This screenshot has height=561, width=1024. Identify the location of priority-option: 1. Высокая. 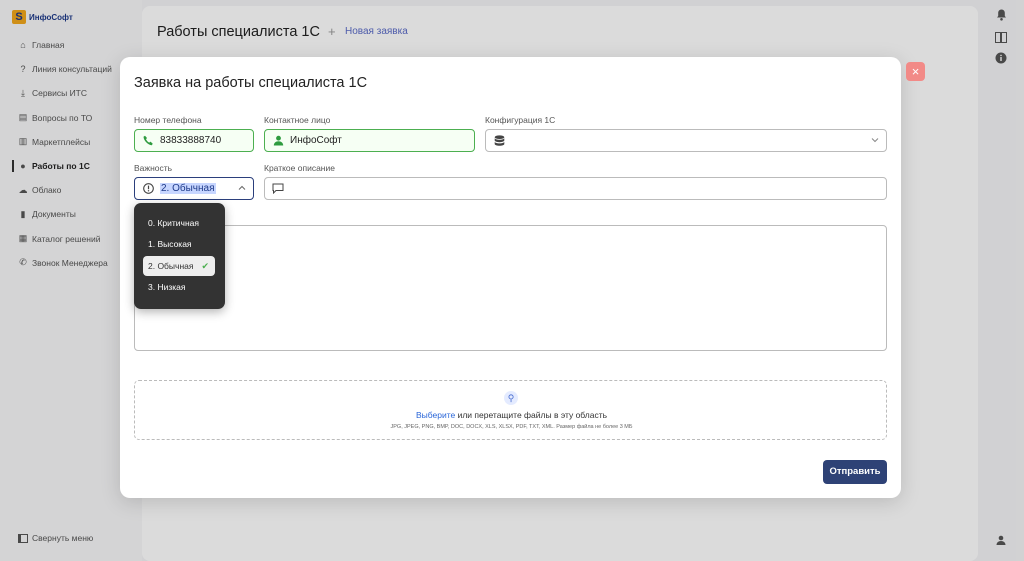
(179, 244).